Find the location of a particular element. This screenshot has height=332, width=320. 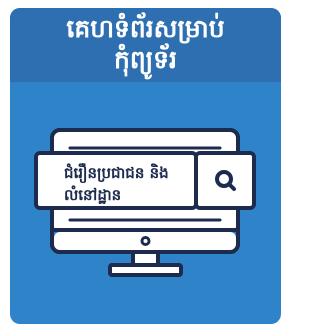

power-button-icon is located at coordinates (145, 241).